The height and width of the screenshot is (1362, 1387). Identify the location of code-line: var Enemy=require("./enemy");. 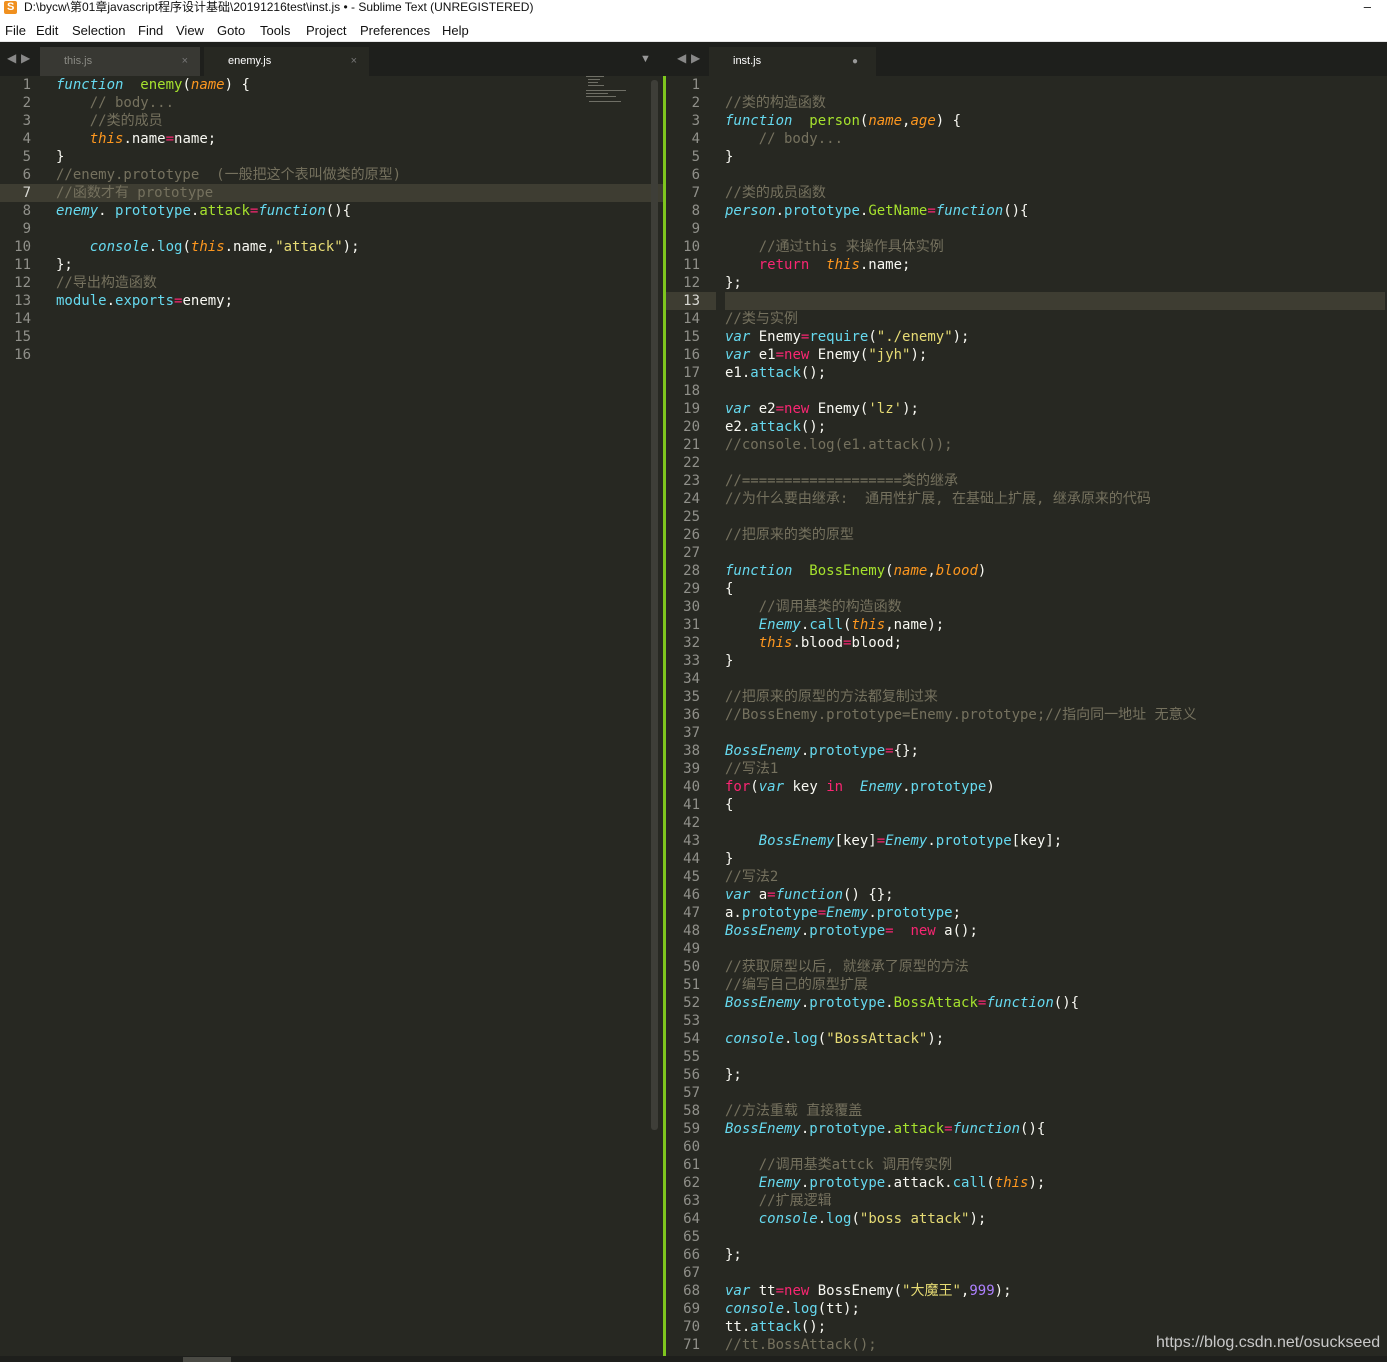
(1055, 337).